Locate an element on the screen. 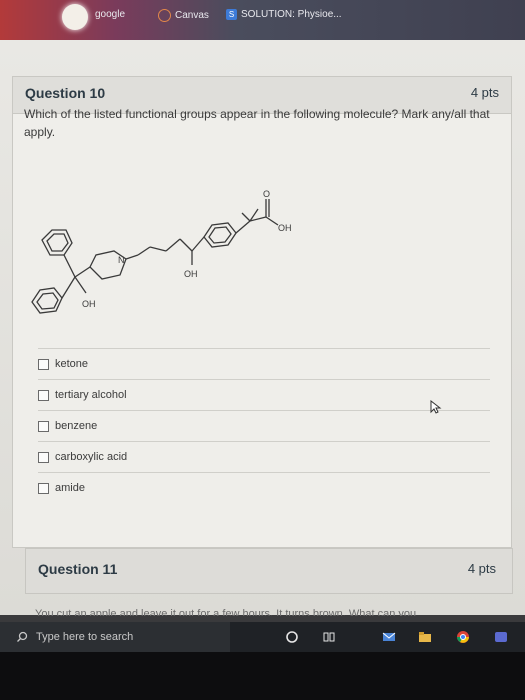  canvas-icon is located at coordinates (164, 15).